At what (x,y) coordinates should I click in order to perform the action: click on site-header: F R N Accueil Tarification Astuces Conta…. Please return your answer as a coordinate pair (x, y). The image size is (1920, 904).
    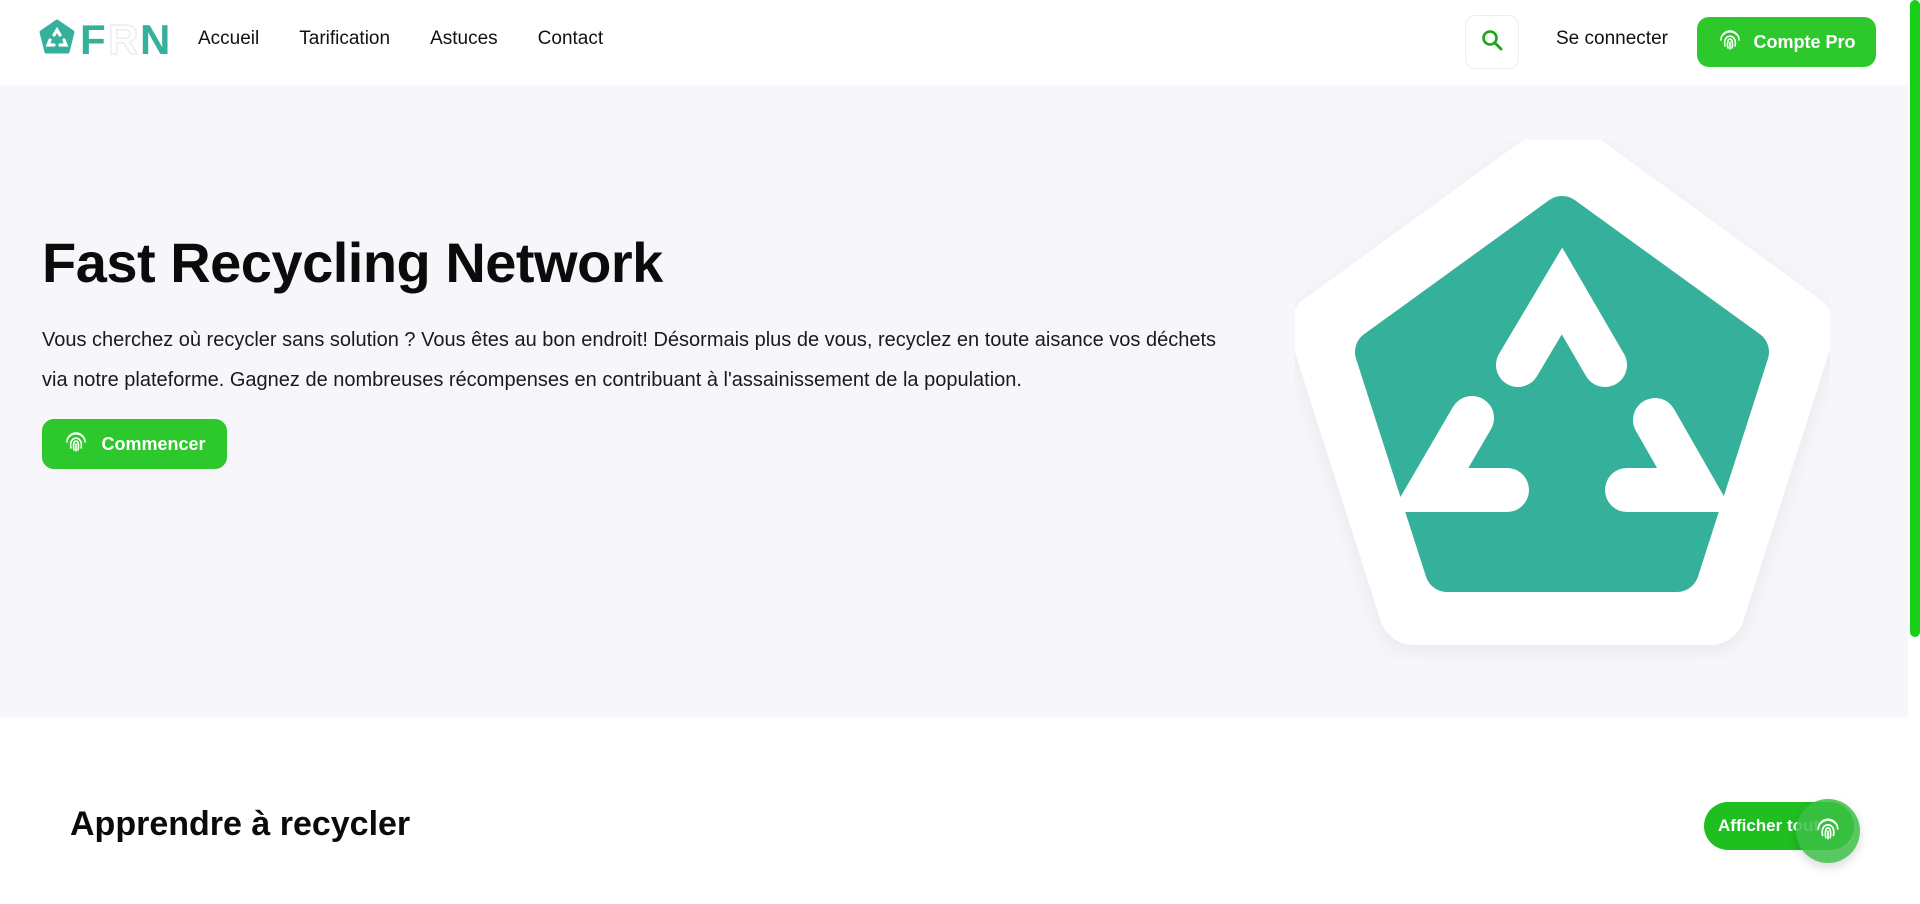
    Looking at the image, I should click on (954, 42).